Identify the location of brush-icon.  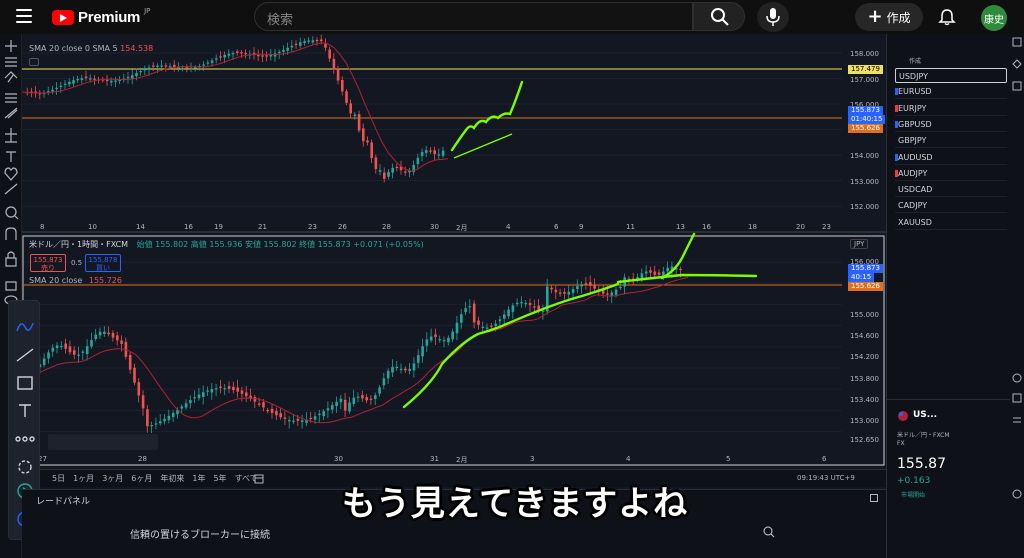
(25, 327).